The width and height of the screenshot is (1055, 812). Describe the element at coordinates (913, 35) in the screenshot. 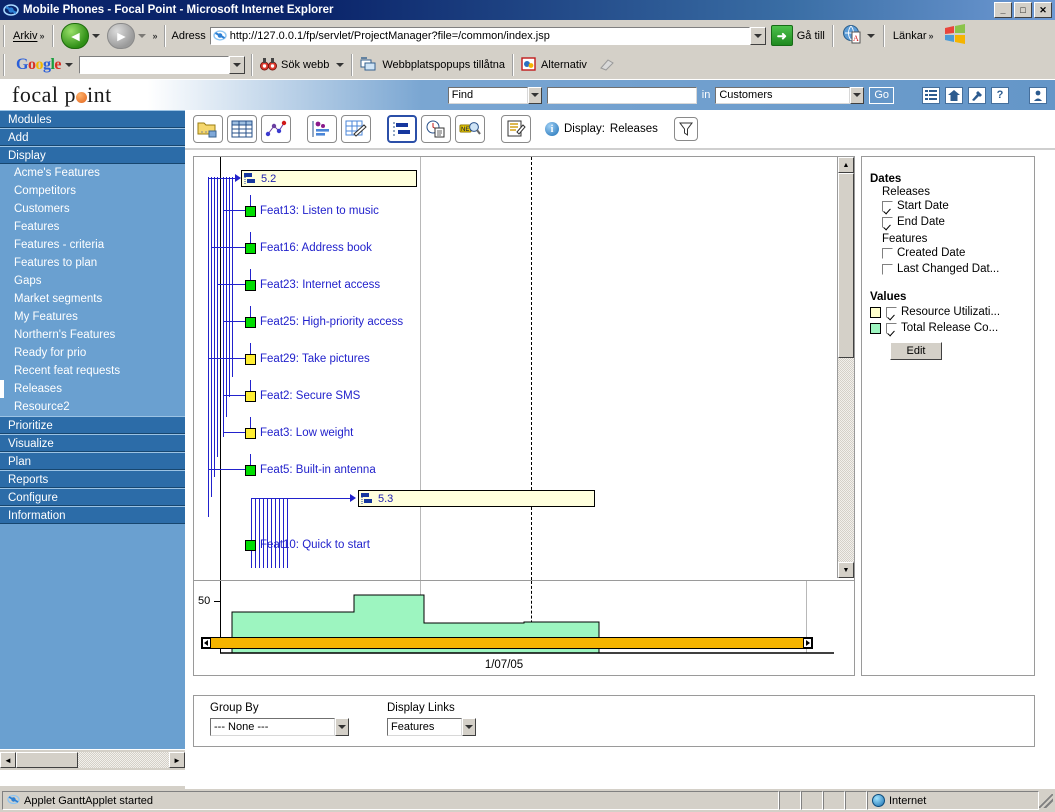

I see `links-button: Länkar »` at that location.